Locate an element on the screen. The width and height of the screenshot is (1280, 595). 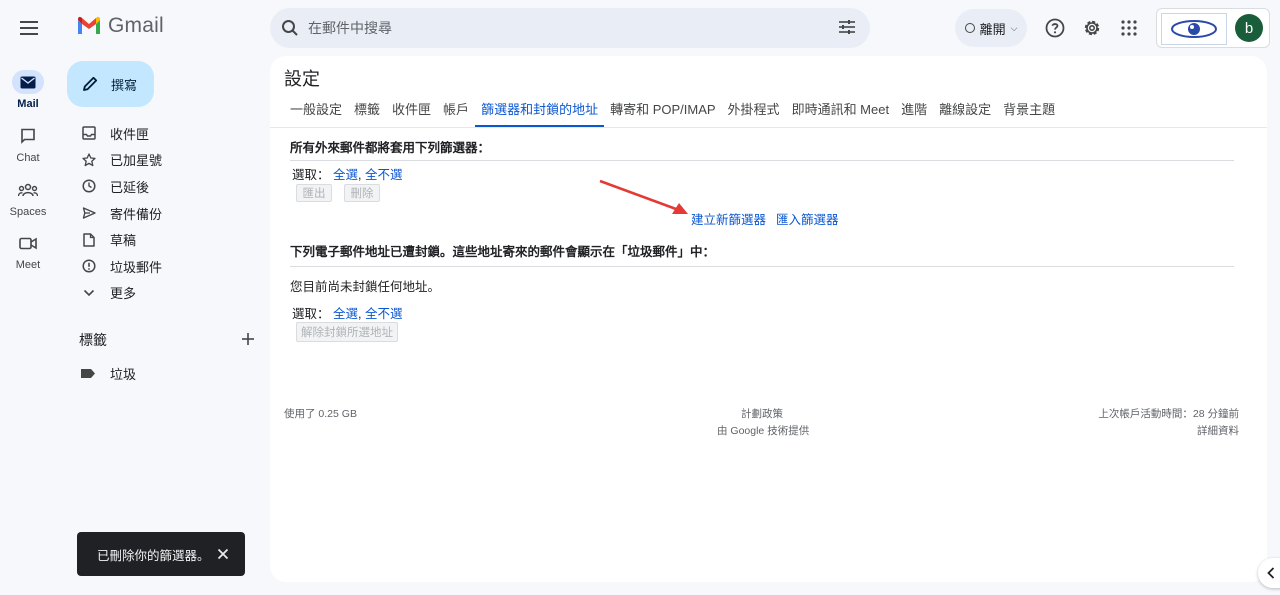
page-title: 設定 is located at coordinates (302, 79).